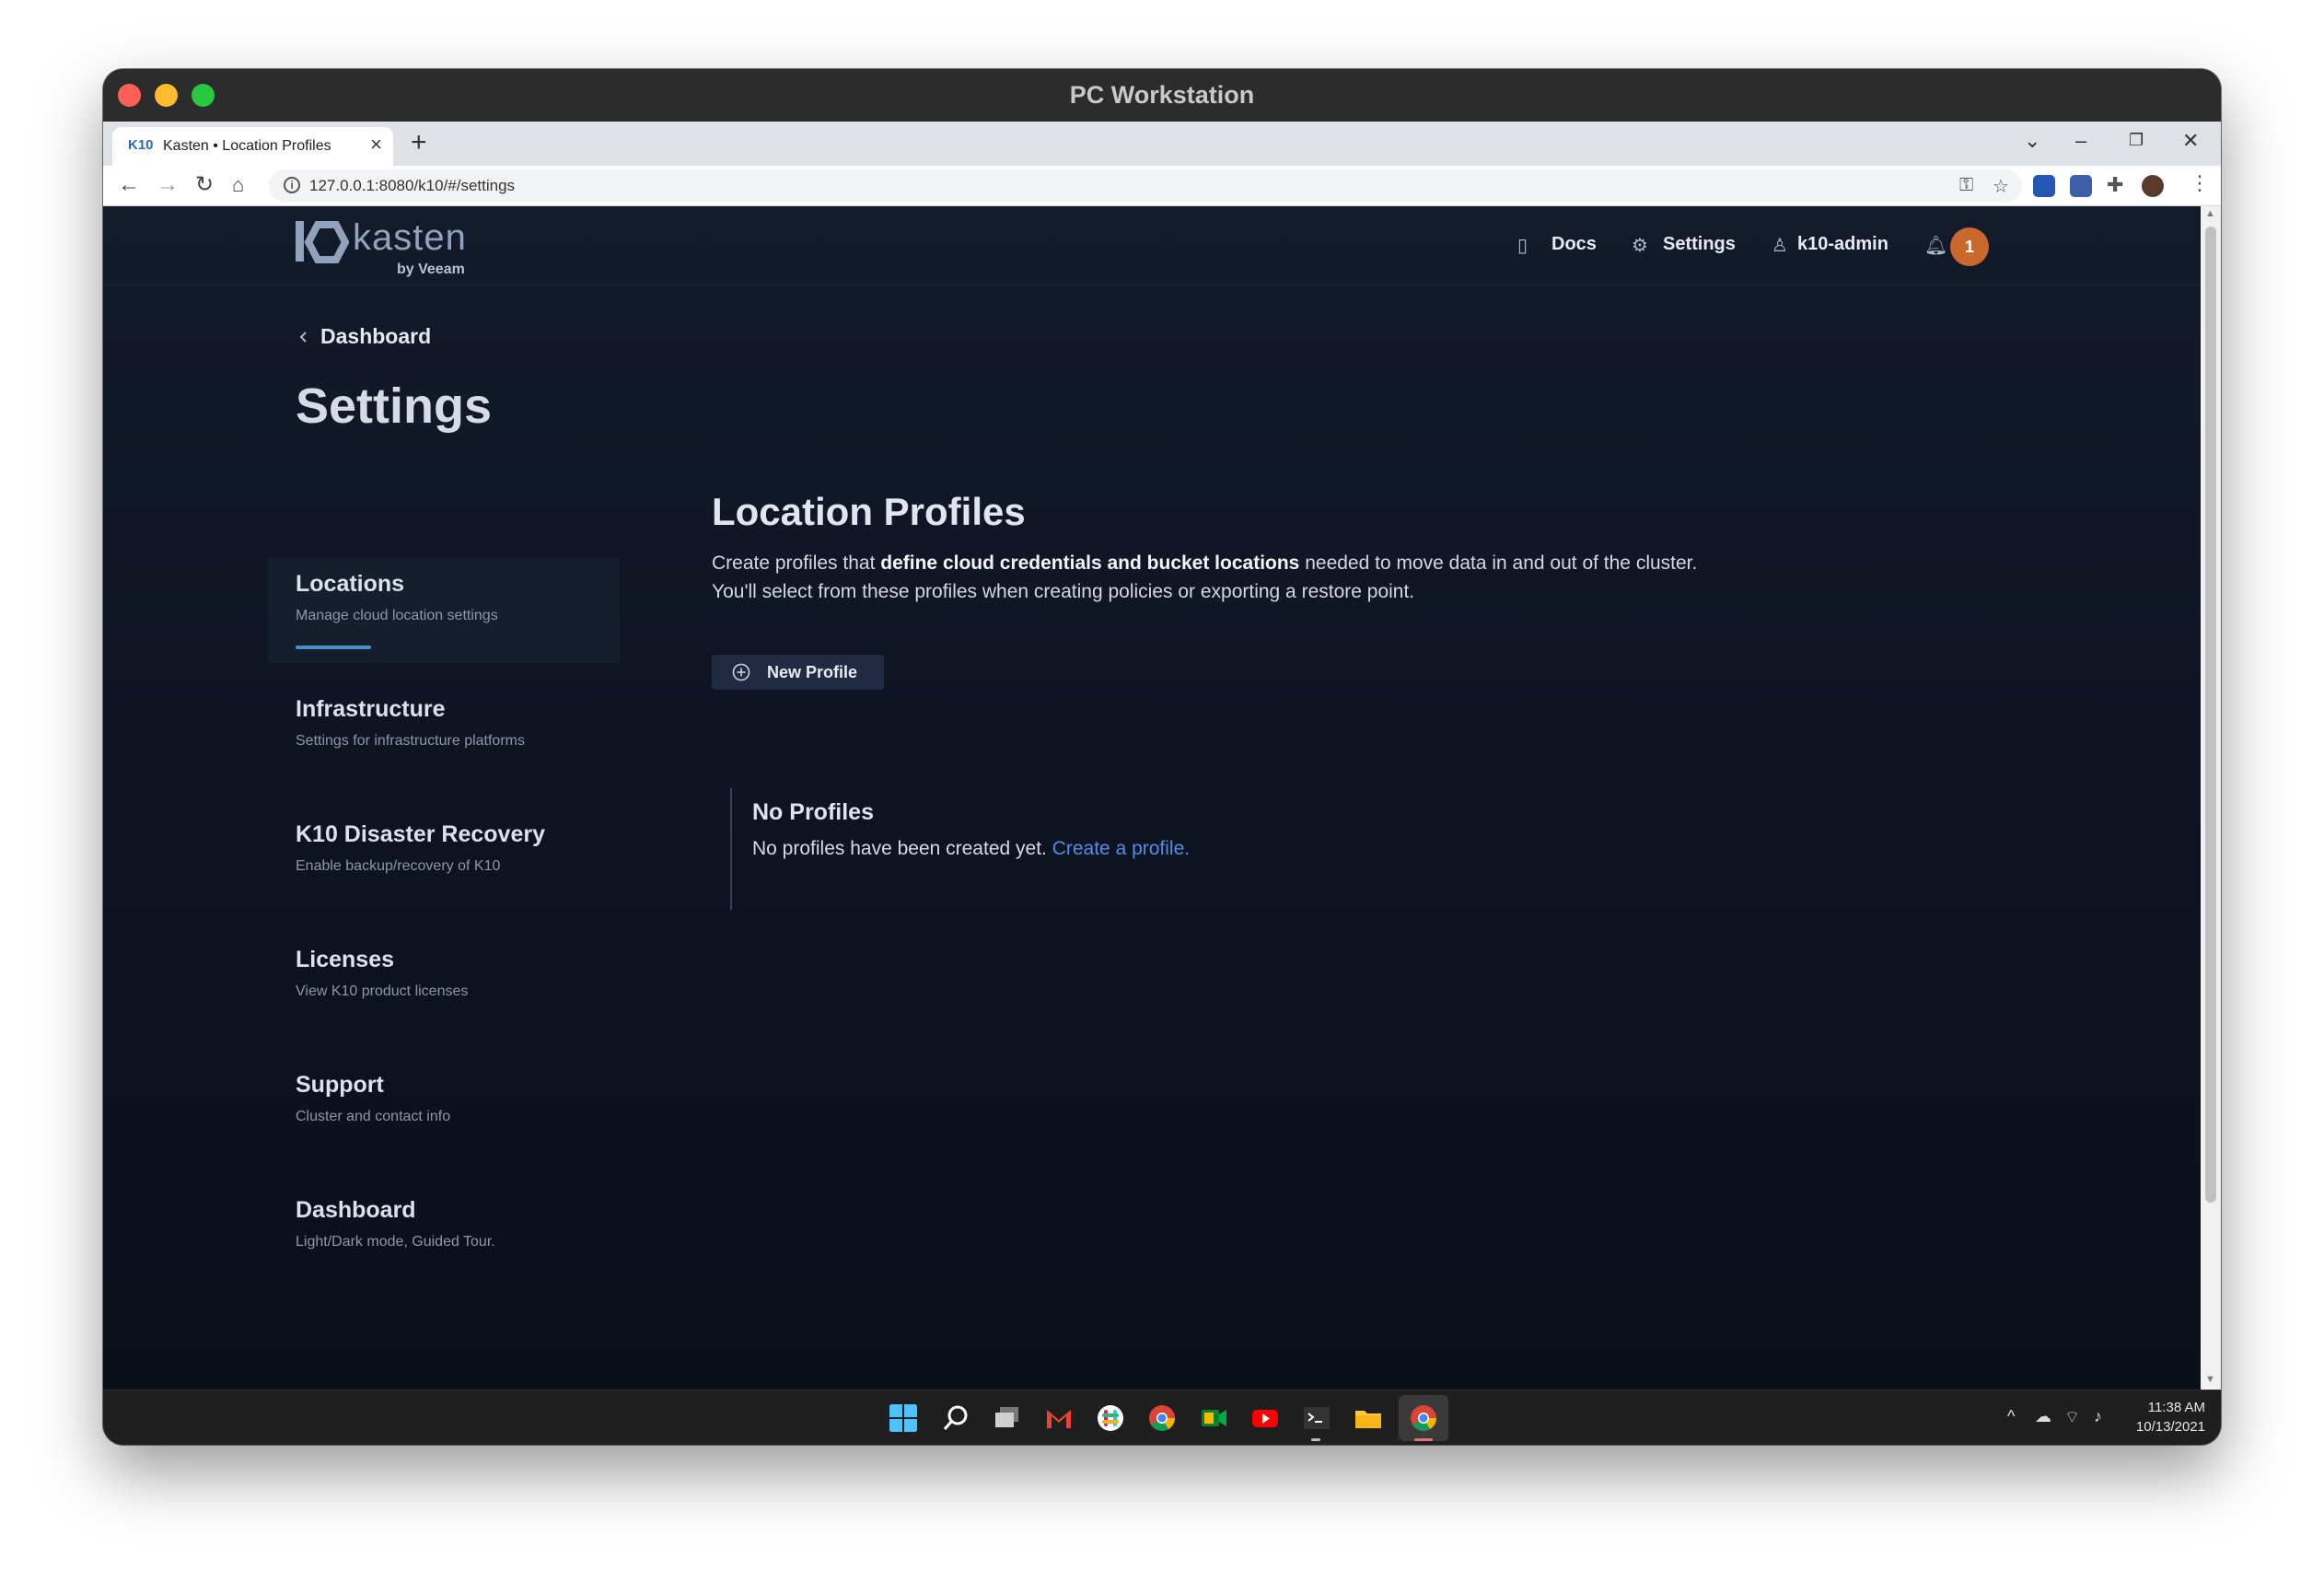 This screenshot has height=1582, width=2324. Describe the element at coordinates (419, 143) in the screenshot. I see `new-tab-icon: +` at that location.